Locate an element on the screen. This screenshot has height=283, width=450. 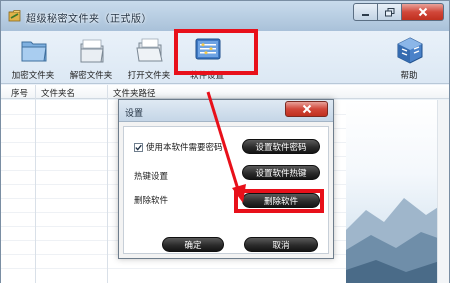
unlock-folder-icon is located at coordinates (92, 51).